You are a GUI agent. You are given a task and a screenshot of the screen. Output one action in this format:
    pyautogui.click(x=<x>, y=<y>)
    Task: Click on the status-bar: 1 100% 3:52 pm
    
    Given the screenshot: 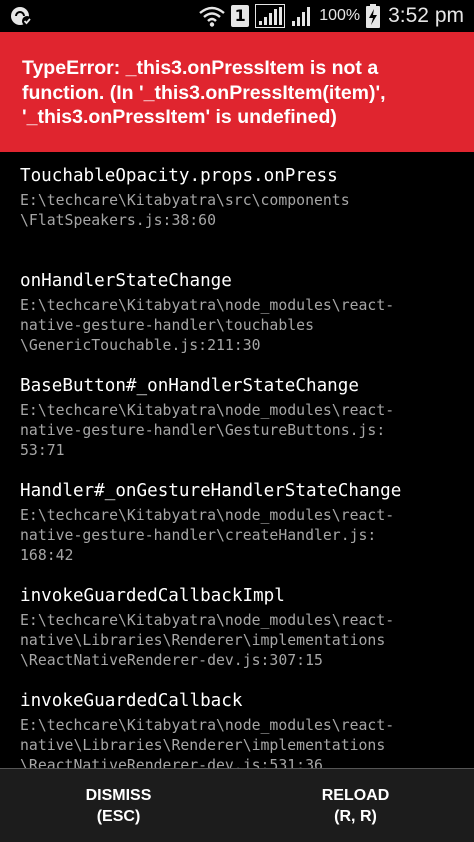 What is the action you would take?
    pyautogui.click(x=237, y=16)
    